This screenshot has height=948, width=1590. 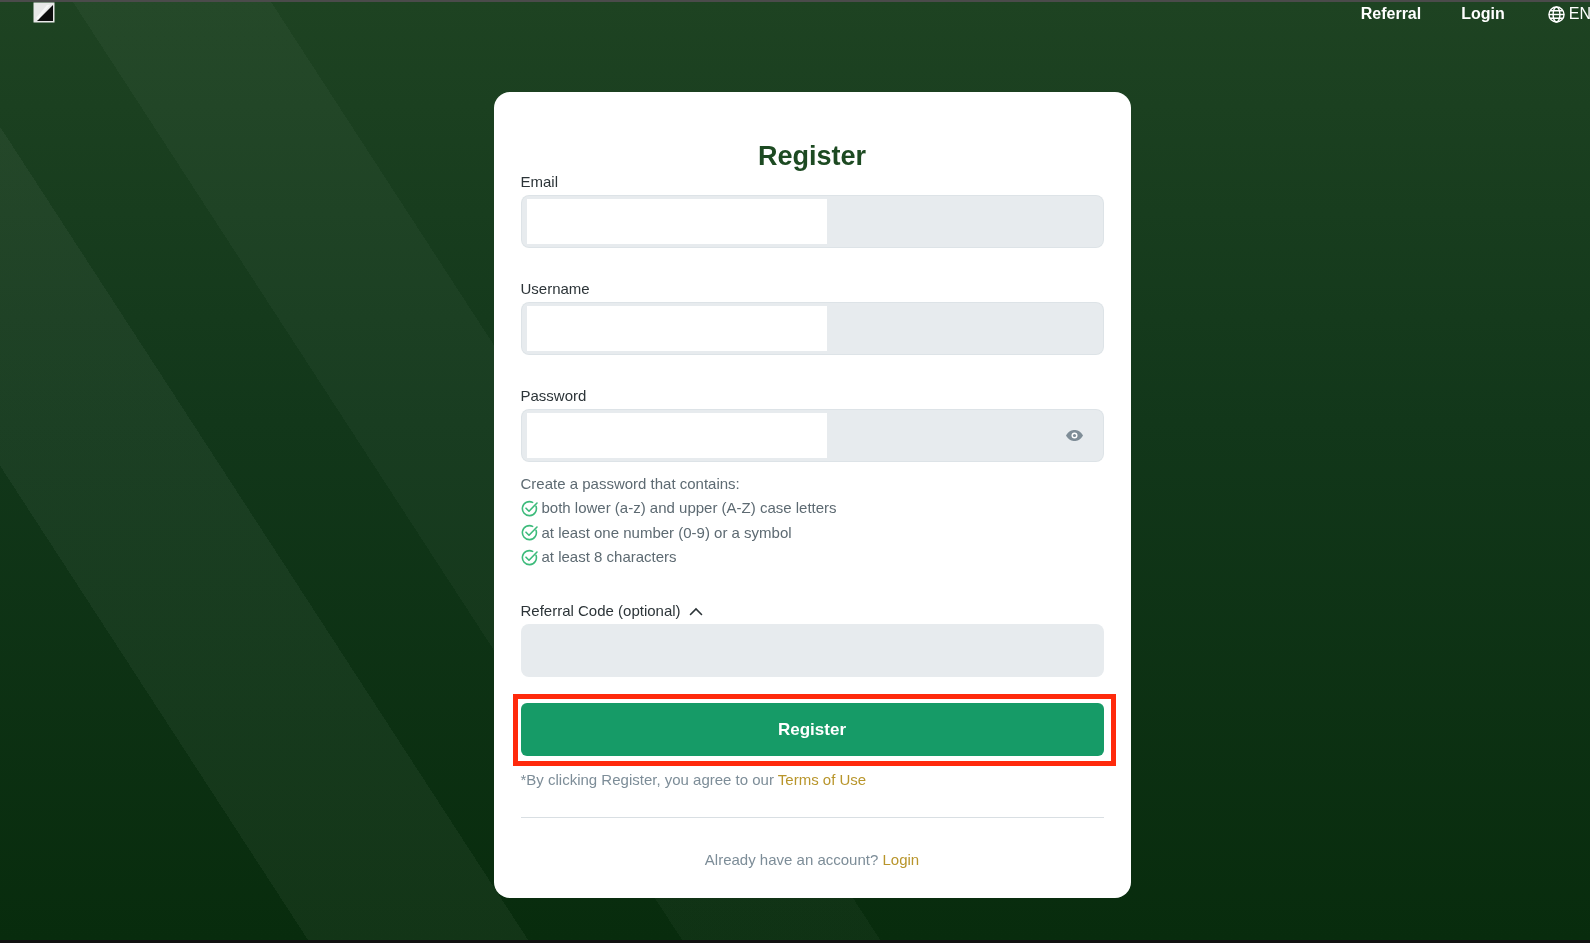 I want to click on nav-link: Referral, so click(x=1391, y=14).